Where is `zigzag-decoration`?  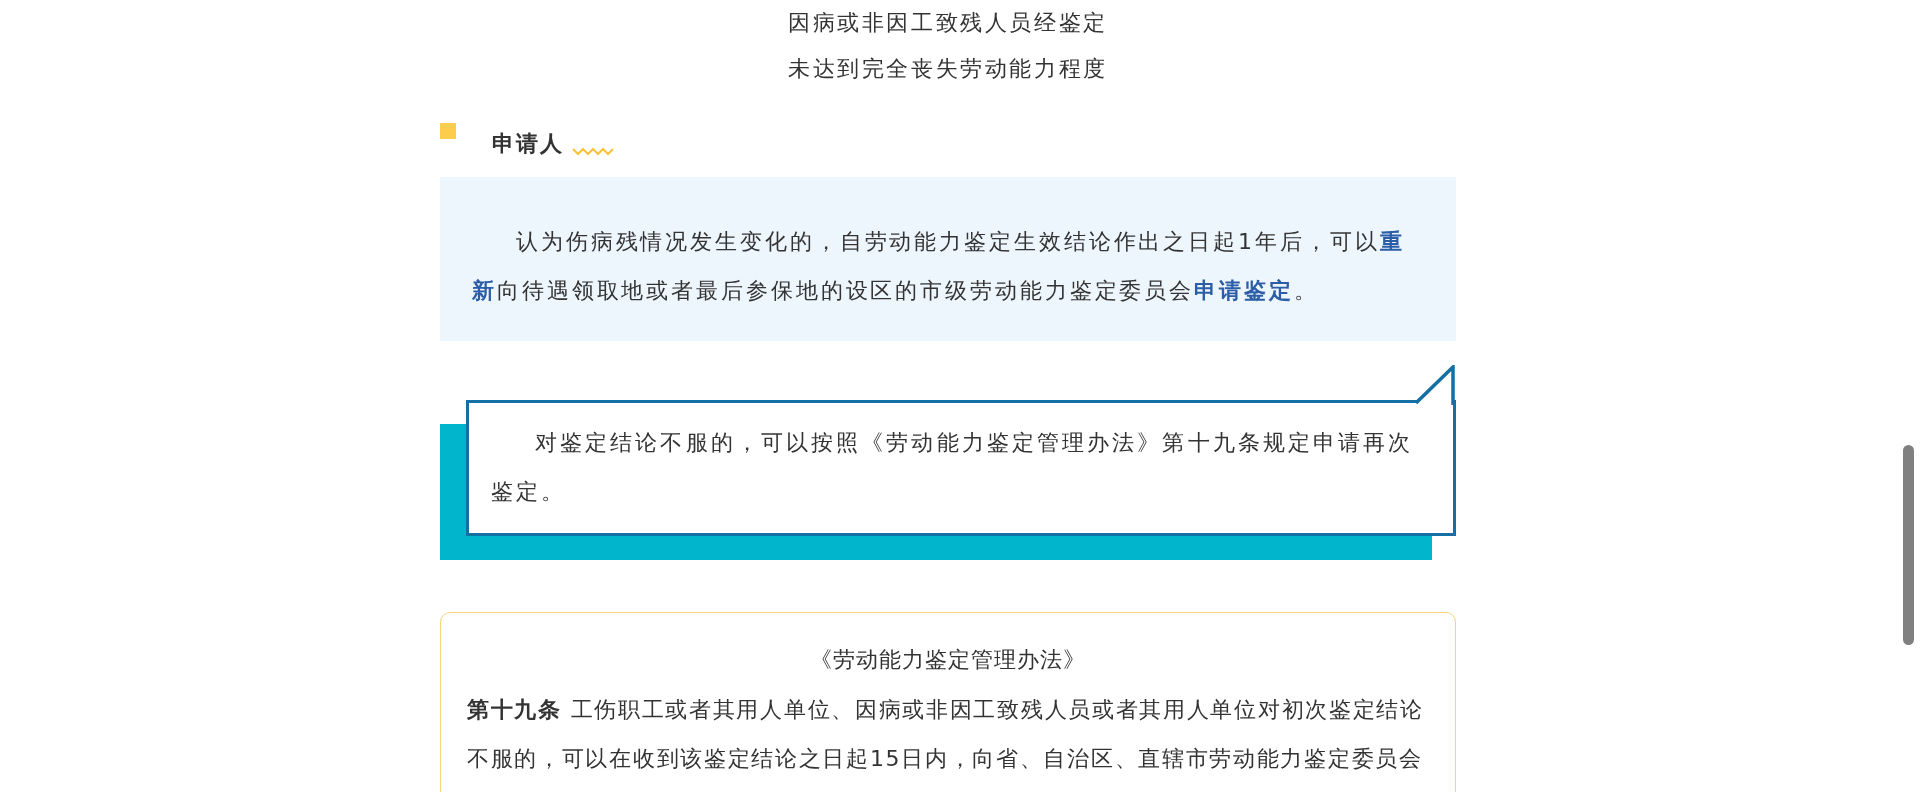
zigzag-decoration is located at coordinates (593, 151).